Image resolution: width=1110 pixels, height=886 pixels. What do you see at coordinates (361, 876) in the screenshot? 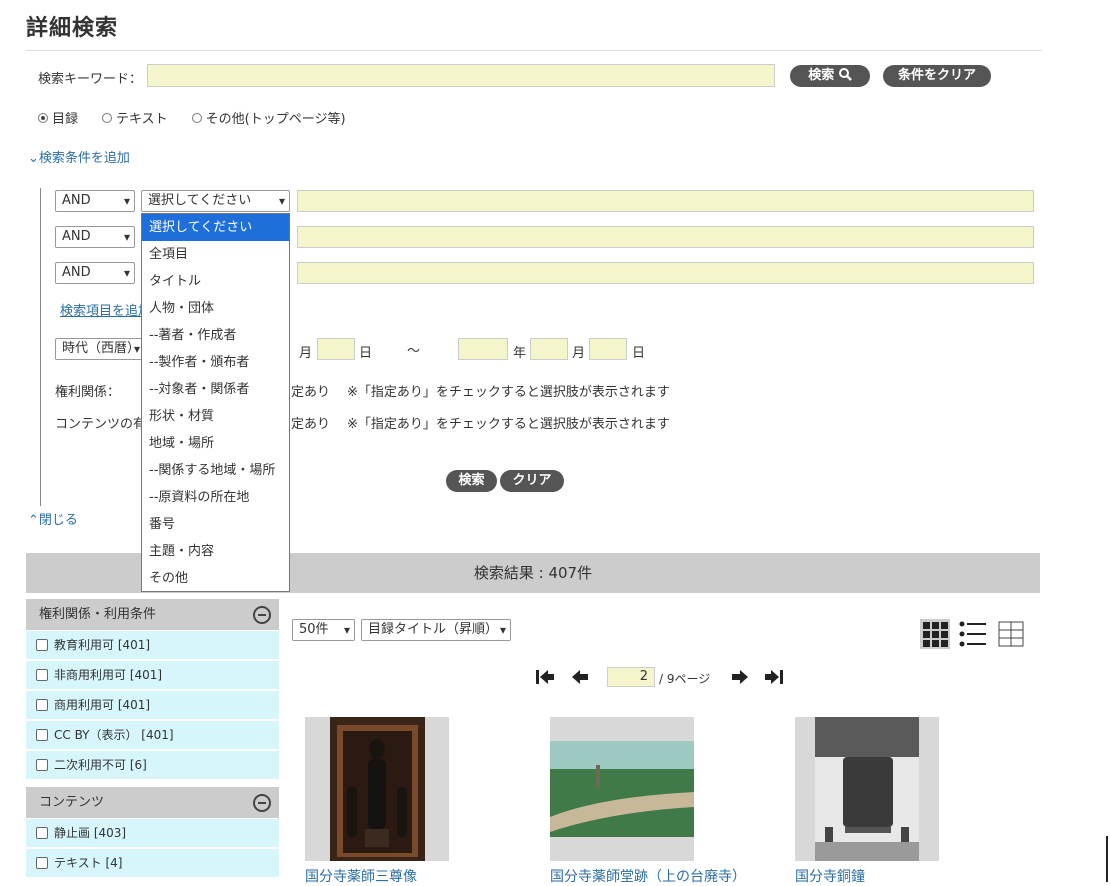
I see `result-title-1: 国分寺薬師三尊像` at bounding box center [361, 876].